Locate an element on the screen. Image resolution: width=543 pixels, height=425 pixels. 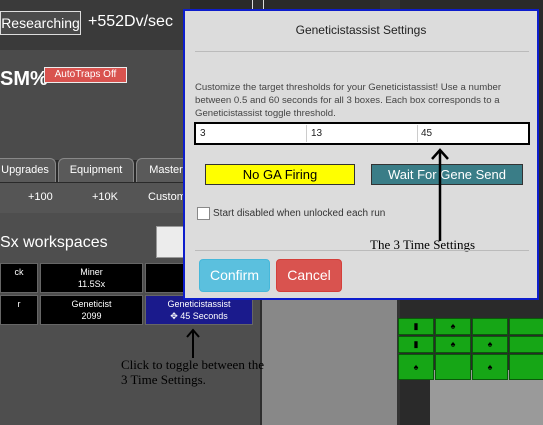
buy-custom-button: Custom is located at coordinates (167, 197).